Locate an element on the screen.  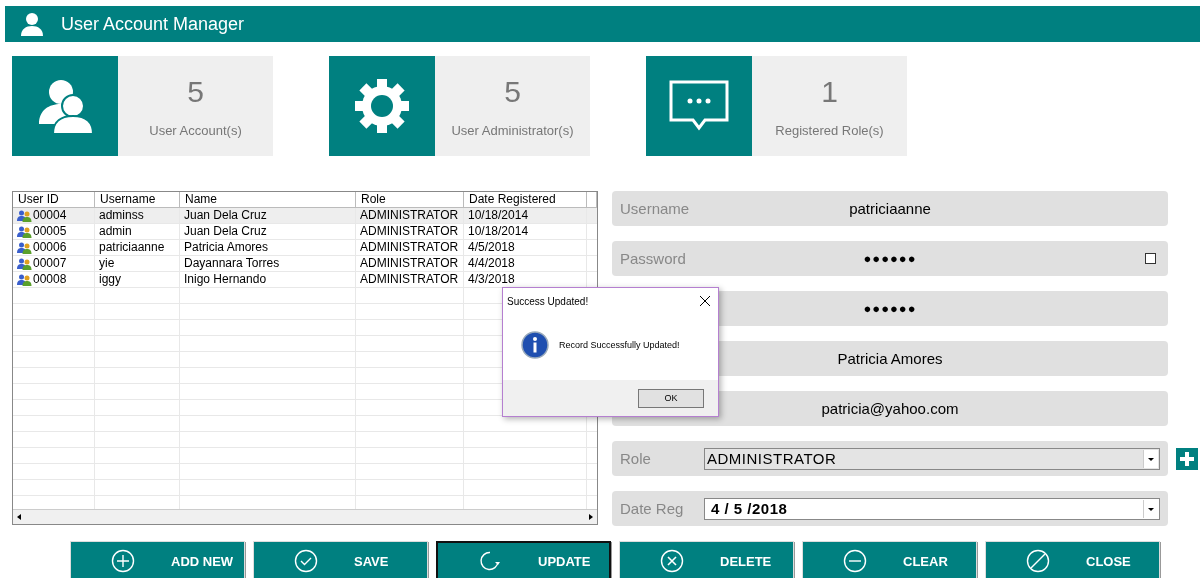
add-role-button is located at coordinates (1187, 458).